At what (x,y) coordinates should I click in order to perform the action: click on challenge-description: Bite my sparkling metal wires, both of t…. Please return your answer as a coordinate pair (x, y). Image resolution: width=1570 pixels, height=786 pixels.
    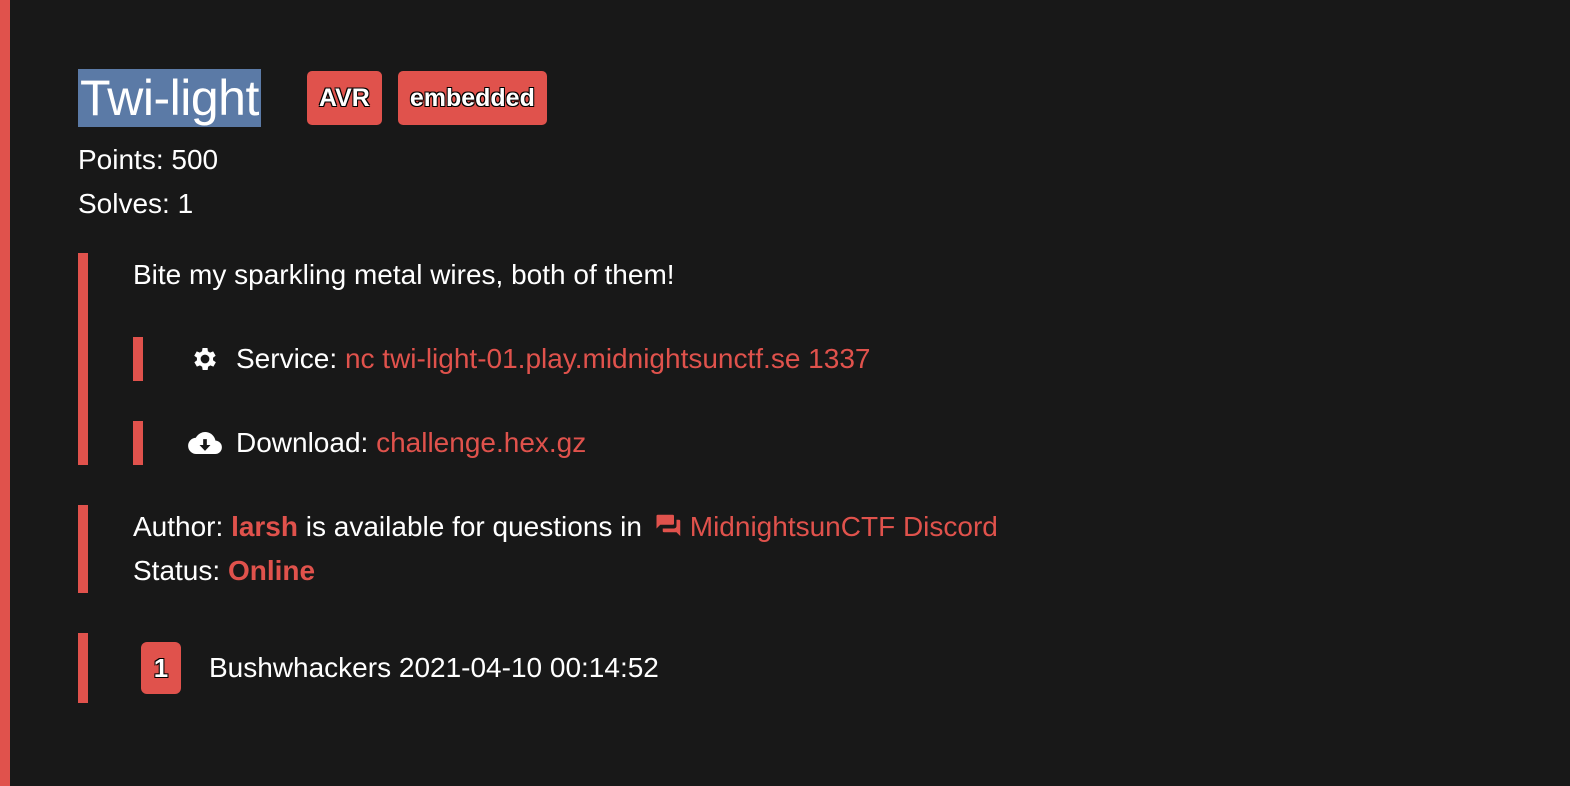
    Looking at the image, I should click on (404, 274).